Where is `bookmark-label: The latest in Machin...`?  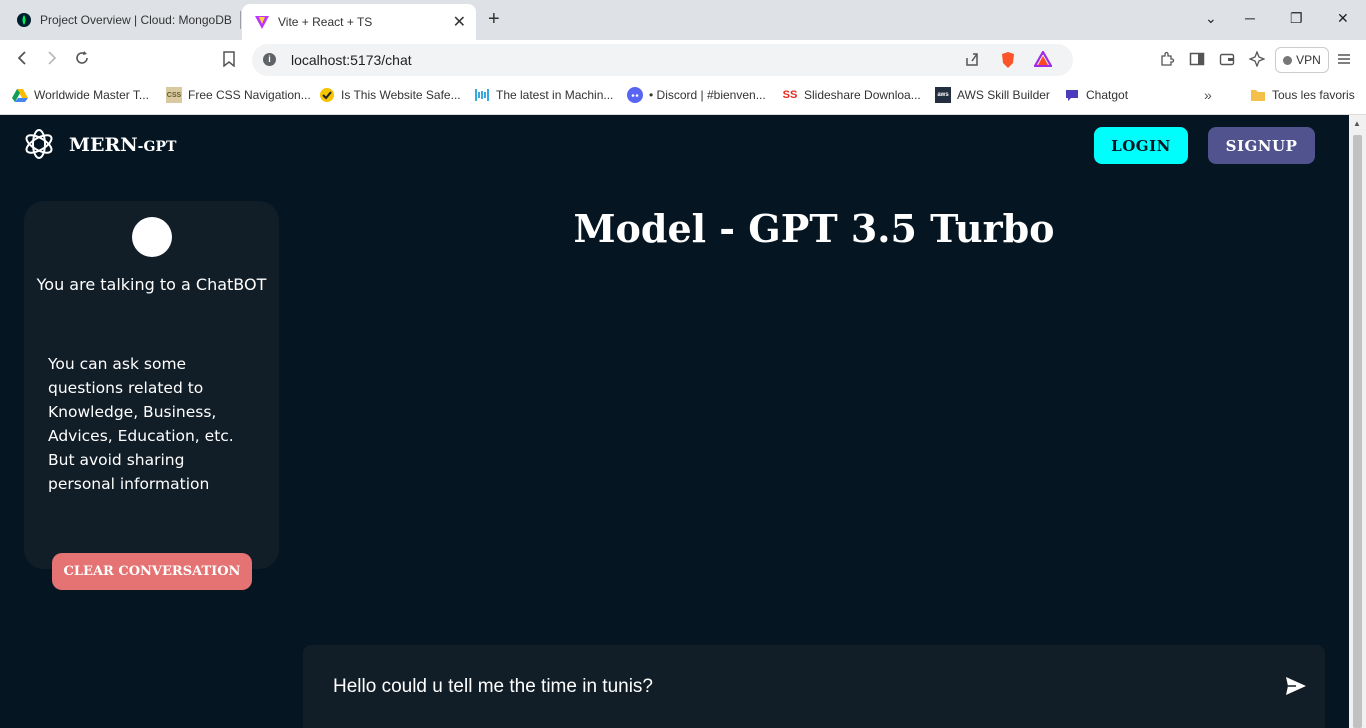 bookmark-label: The latest in Machin... is located at coordinates (555, 95).